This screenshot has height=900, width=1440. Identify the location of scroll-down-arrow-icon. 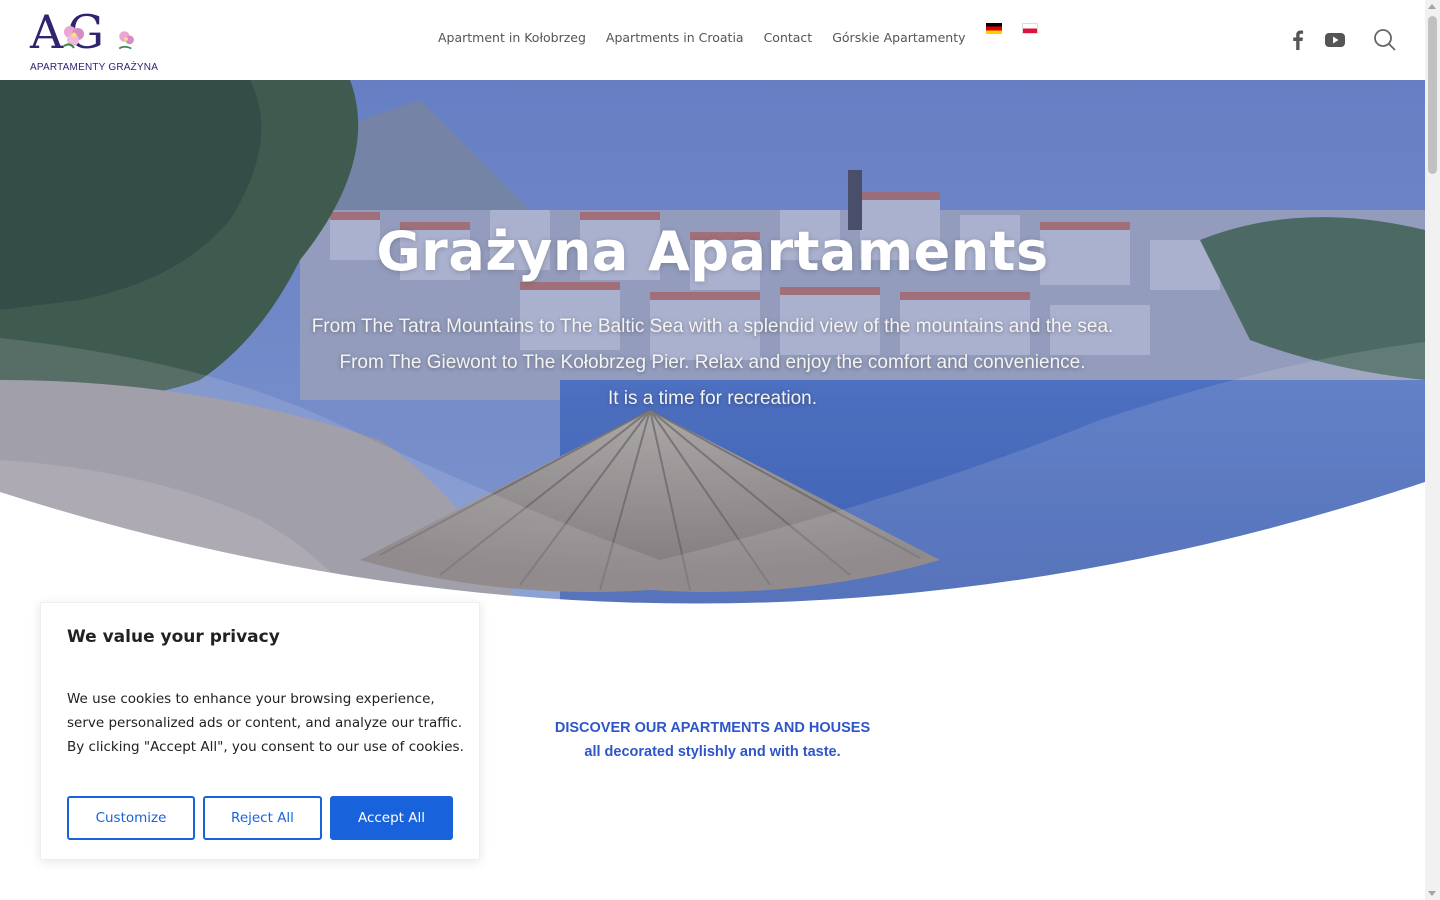
(1432, 893).